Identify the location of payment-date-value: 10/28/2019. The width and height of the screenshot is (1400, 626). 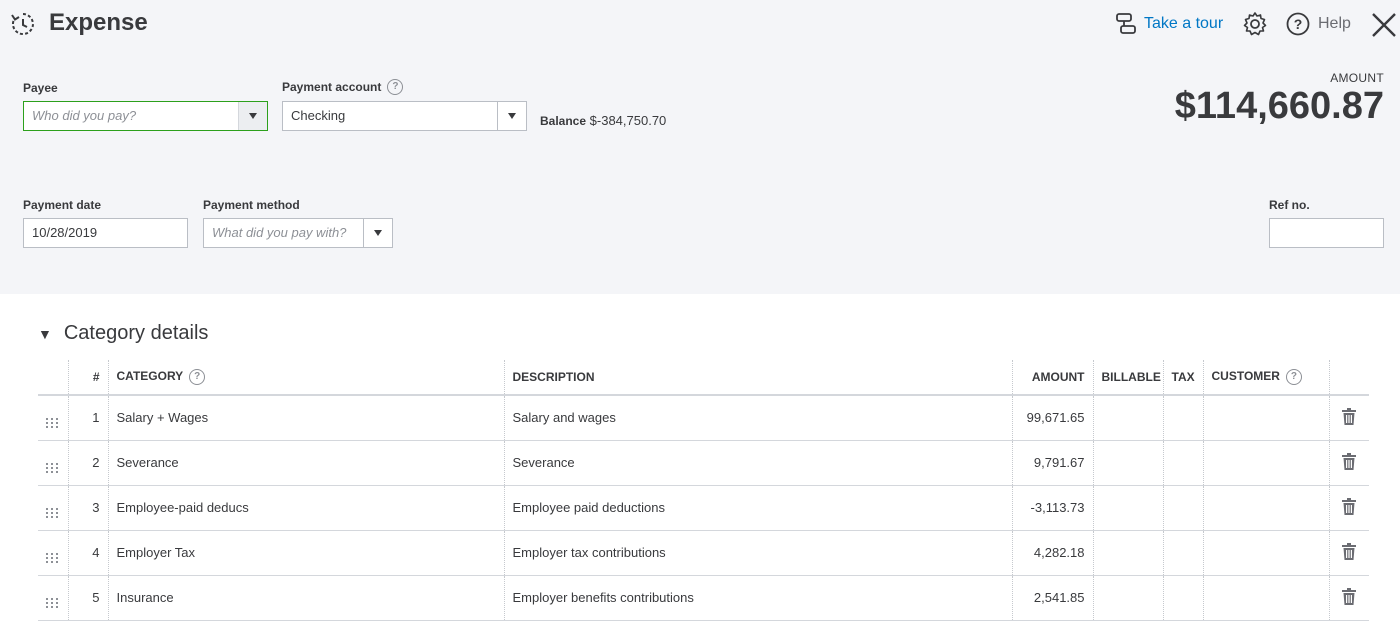
(105, 233).